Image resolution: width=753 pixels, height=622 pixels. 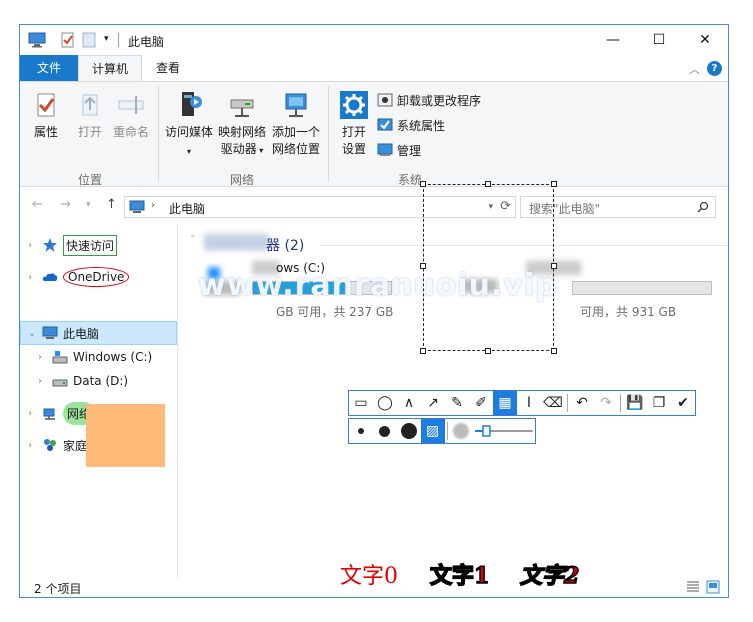 What do you see at coordinates (385, 403) in the screenshot?
I see `ellipse-tool-icon: ◯` at bounding box center [385, 403].